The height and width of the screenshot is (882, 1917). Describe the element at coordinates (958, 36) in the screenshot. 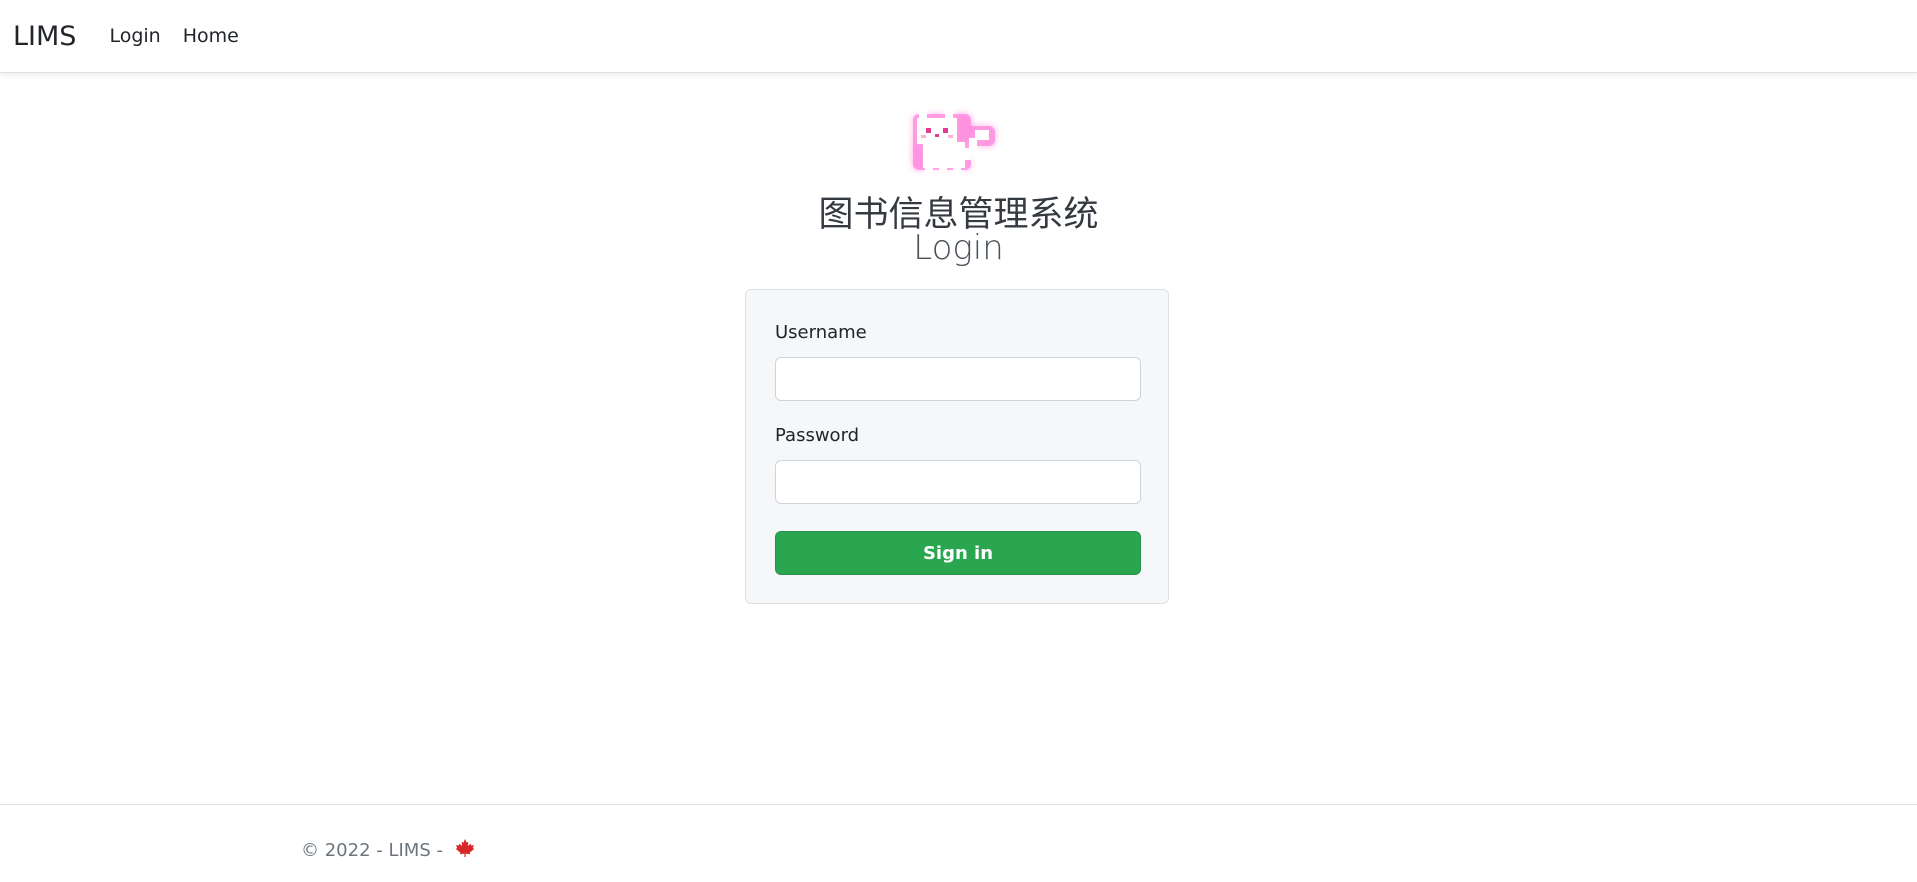

I see `top-navbar: LIMS Login Home` at that location.